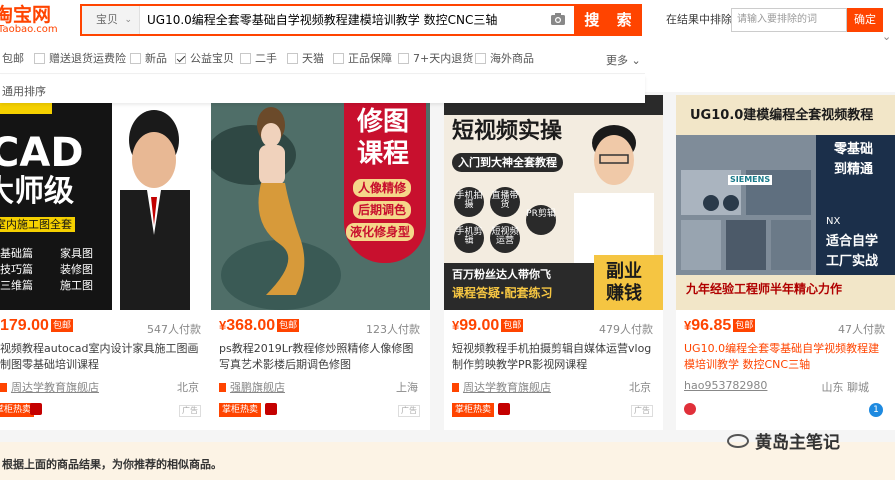 Image resolution: width=895 pixels, height=480 pixels. Describe the element at coordinates (76, 285) in the screenshot. I see `image-text: 施工图` at that location.